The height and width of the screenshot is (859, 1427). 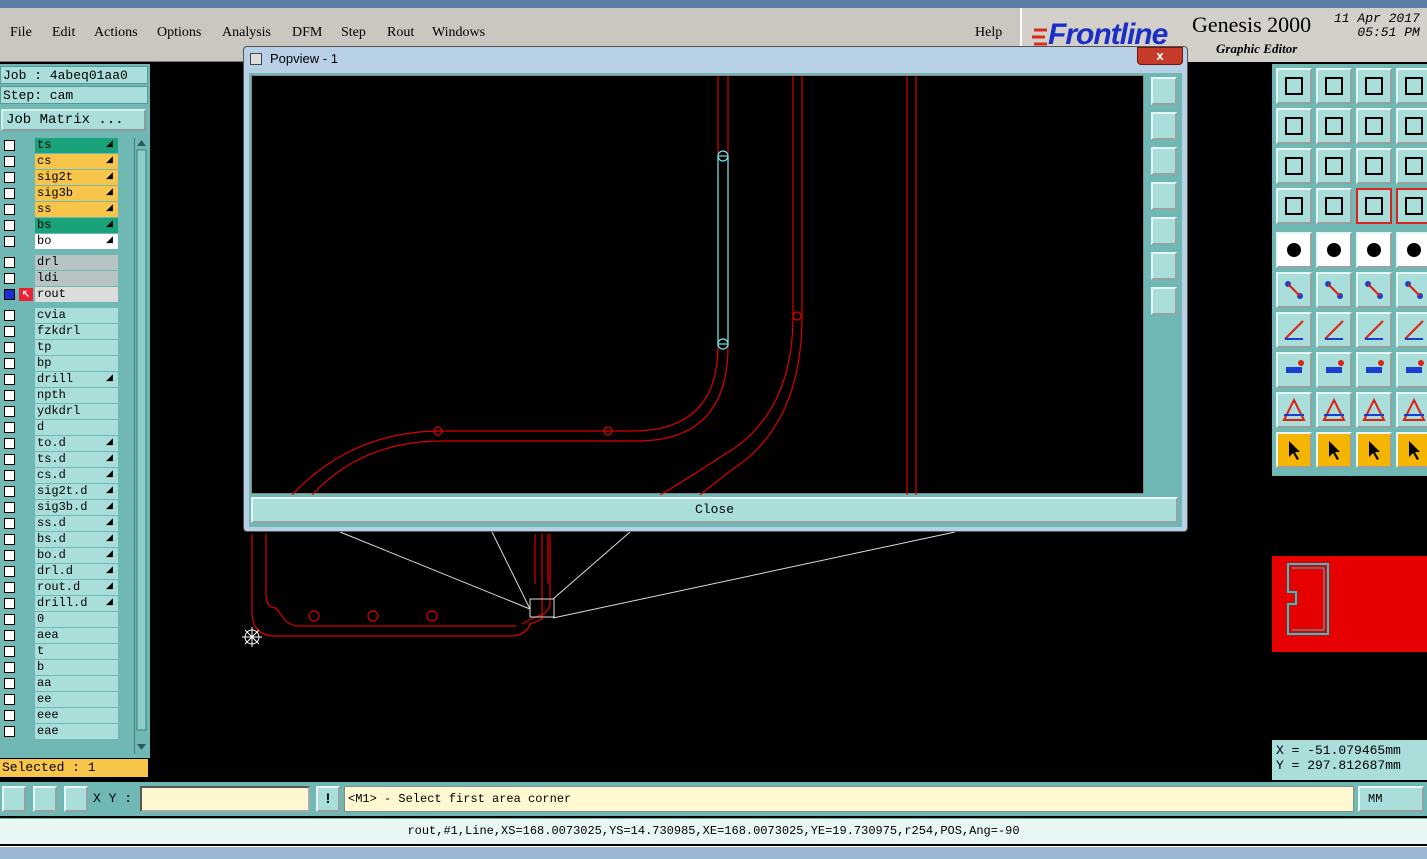 What do you see at coordinates (1334, 126) in the screenshot?
I see `pan-right-icon` at bounding box center [1334, 126].